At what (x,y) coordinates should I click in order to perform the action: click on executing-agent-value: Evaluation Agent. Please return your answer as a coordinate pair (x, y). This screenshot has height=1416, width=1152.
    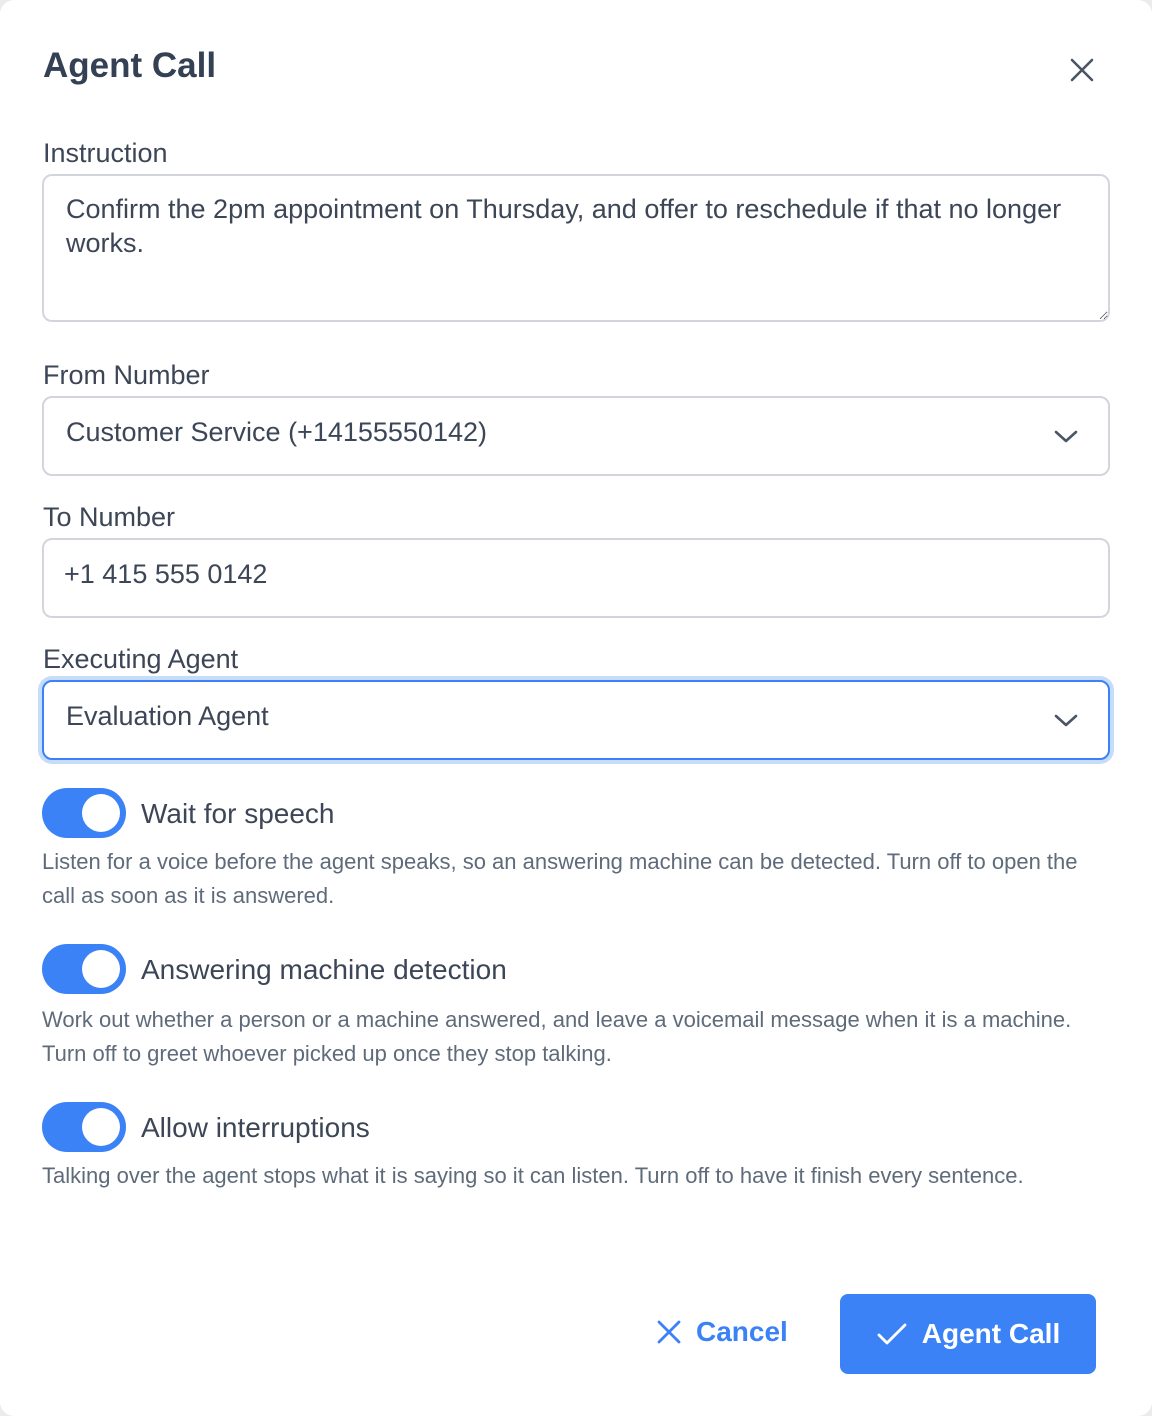
    Looking at the image, I should click on (167, 716).